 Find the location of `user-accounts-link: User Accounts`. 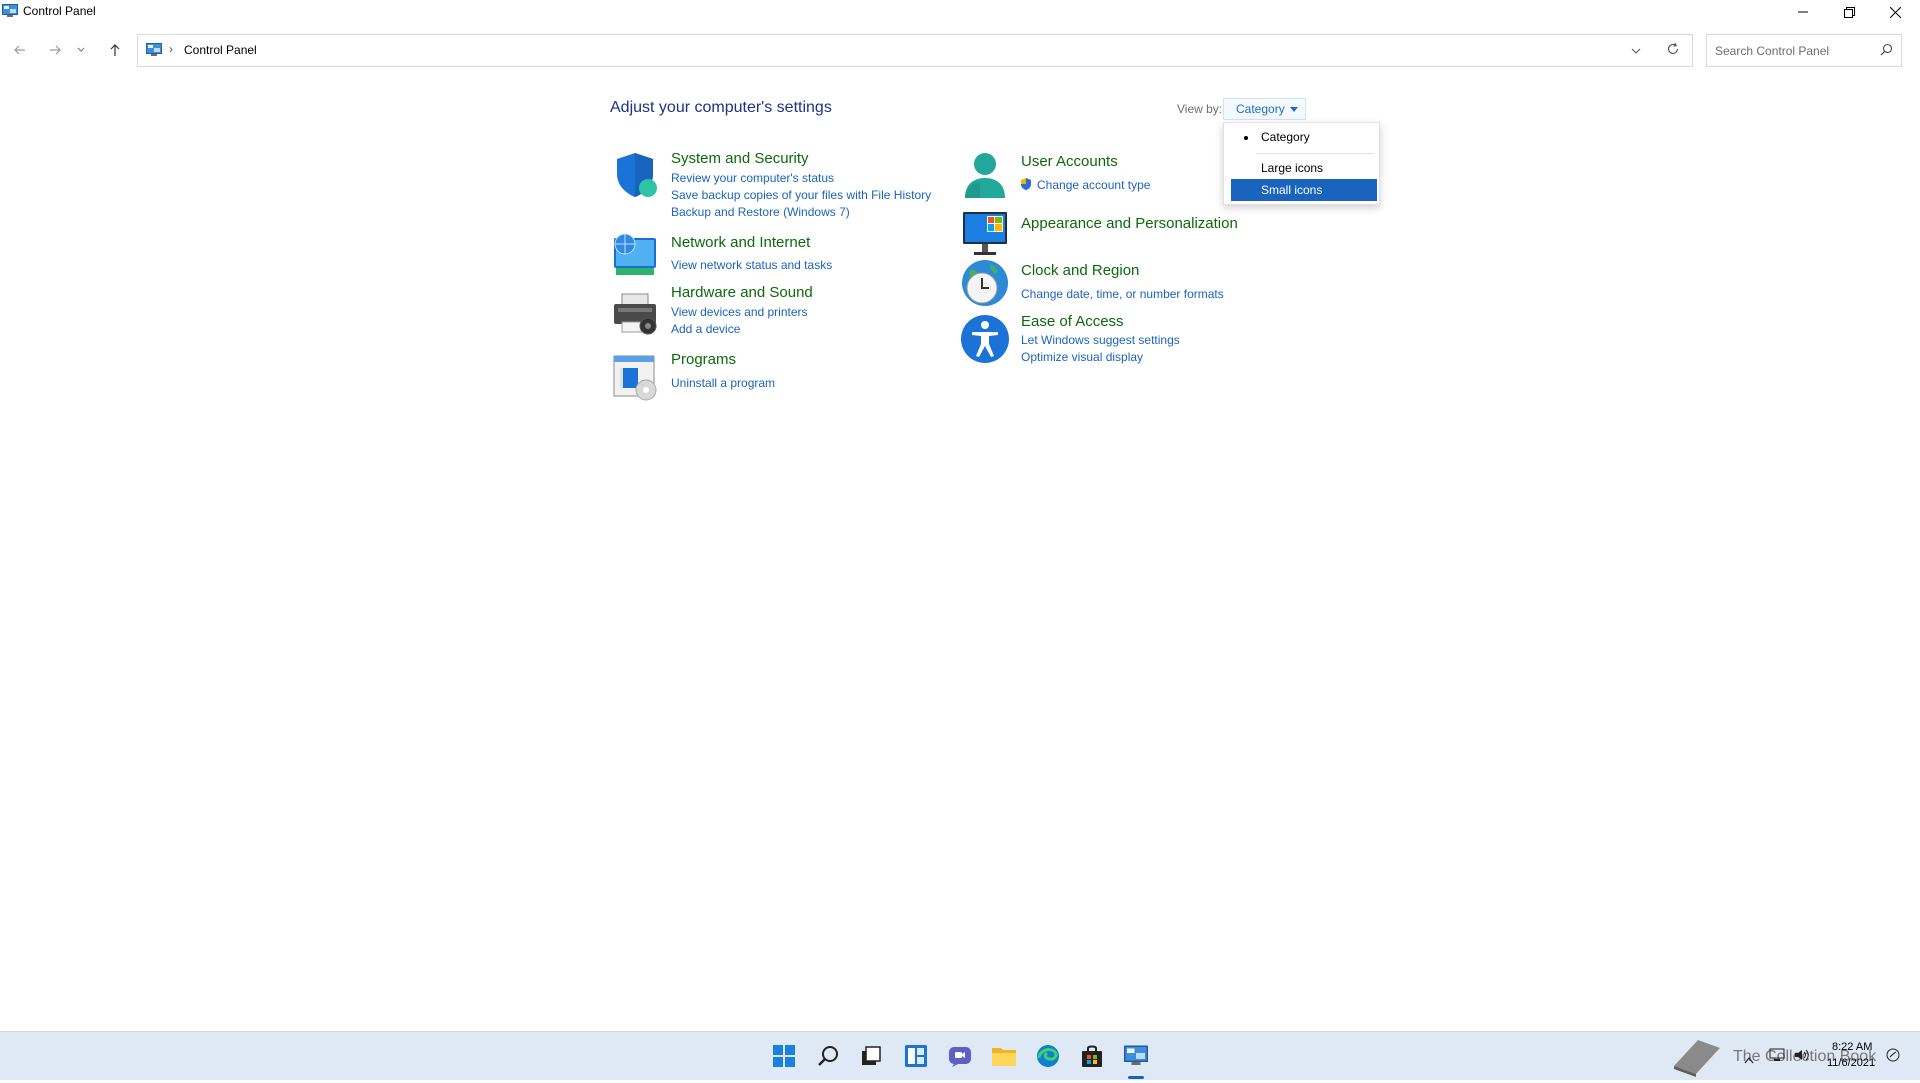

user-accounts-link: User Accounts is located at coordinates (1069, 161).